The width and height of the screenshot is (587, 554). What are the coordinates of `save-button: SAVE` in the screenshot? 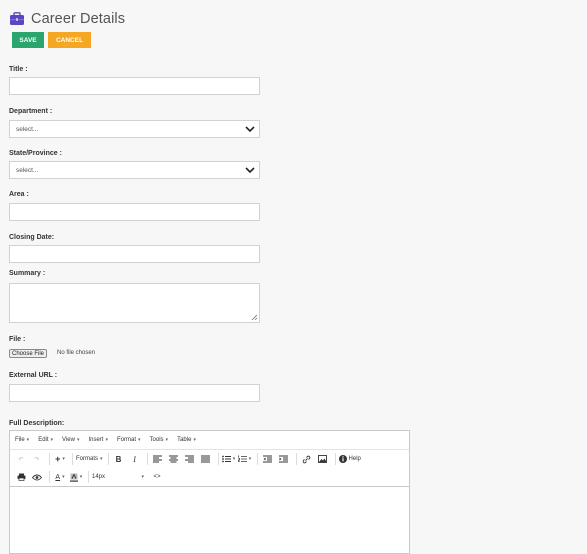 It's located at (28, 40).